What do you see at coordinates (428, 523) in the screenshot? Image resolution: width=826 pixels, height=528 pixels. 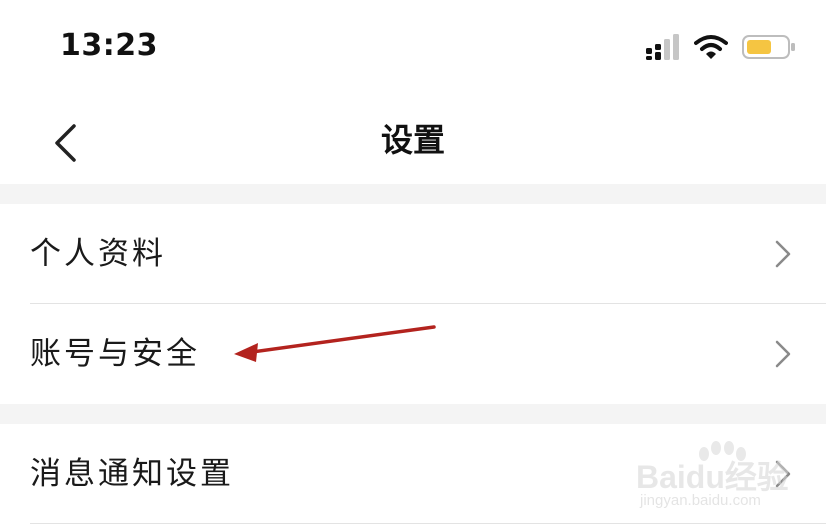 I see `row-divider` at bounding box center [428, 523].